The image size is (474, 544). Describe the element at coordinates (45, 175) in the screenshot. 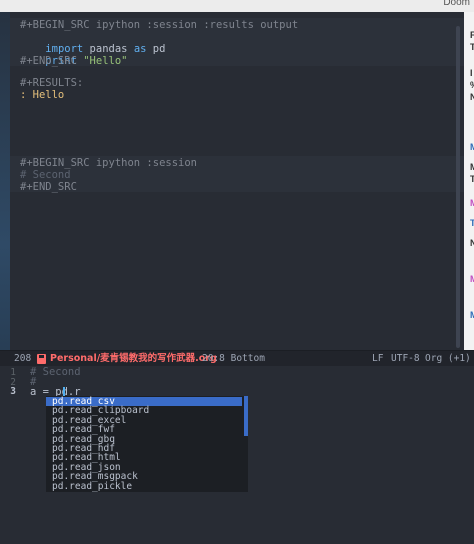

I see `comment-second: # Second` at that location.